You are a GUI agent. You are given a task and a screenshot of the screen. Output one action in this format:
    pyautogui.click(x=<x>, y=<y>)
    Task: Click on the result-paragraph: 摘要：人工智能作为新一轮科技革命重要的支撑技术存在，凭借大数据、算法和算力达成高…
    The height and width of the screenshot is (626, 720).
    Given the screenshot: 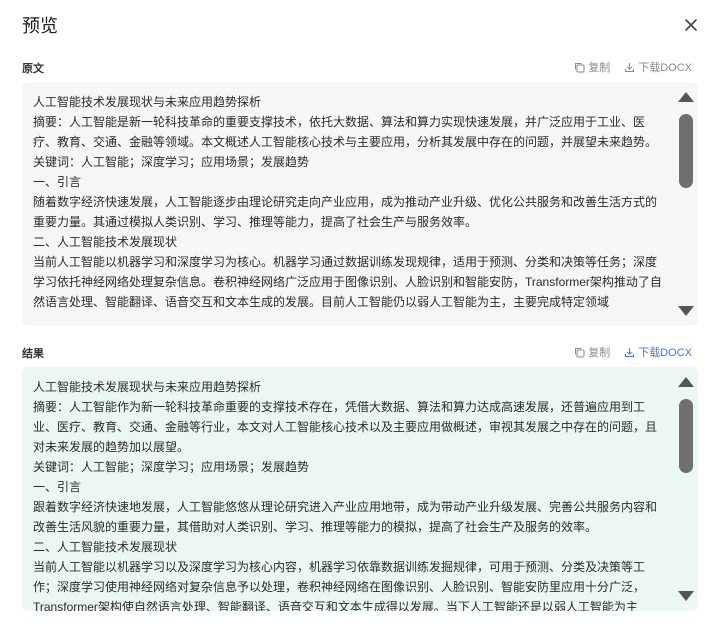 What is the action you would take?
    pyautogui.click(x=345, y=427)
    